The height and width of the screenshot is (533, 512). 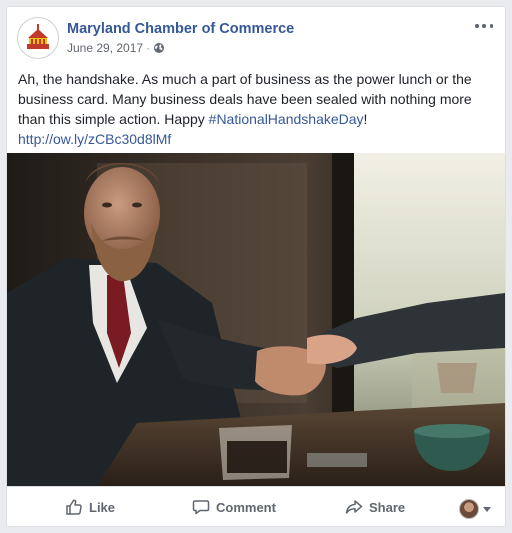 I want to click on post-text-tail: !, so click(x=365, y=119).